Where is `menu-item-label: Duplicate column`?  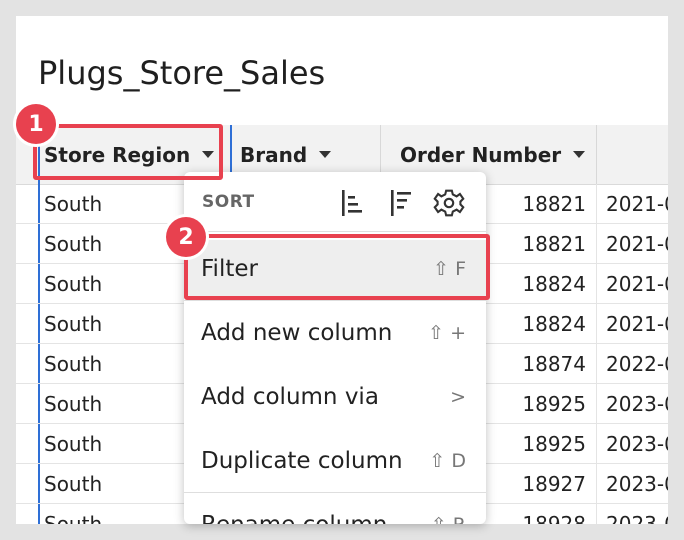
menu-item-label: Duplicate column is located at coordinates (302, 461).